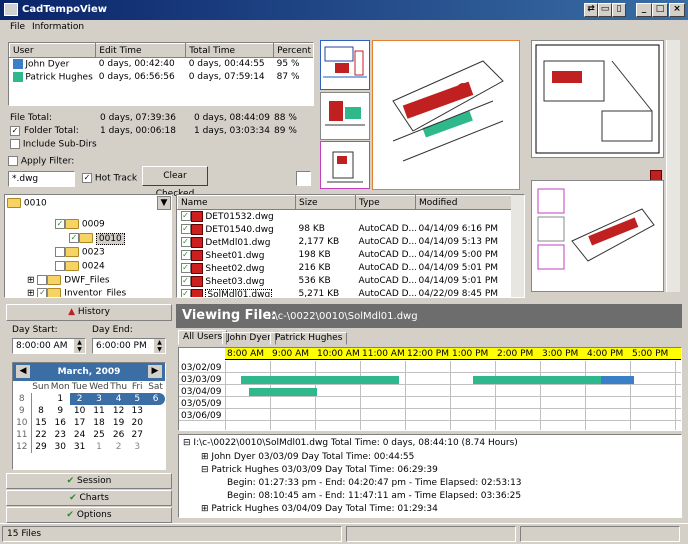  Describe the element at coordinates (89, 498) in the screenshot. I see `charts-button: ✔ Charts` at that location.